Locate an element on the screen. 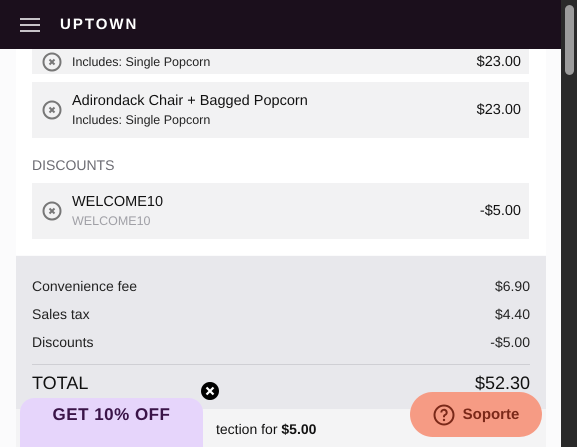 This screenshot has width=577, height=447. total-value: $52.30 is located at coordinates (502, 384).